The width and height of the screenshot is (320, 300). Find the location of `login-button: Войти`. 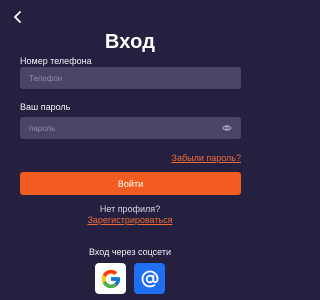

login-button: Войти is located at coordinates (130, 183).